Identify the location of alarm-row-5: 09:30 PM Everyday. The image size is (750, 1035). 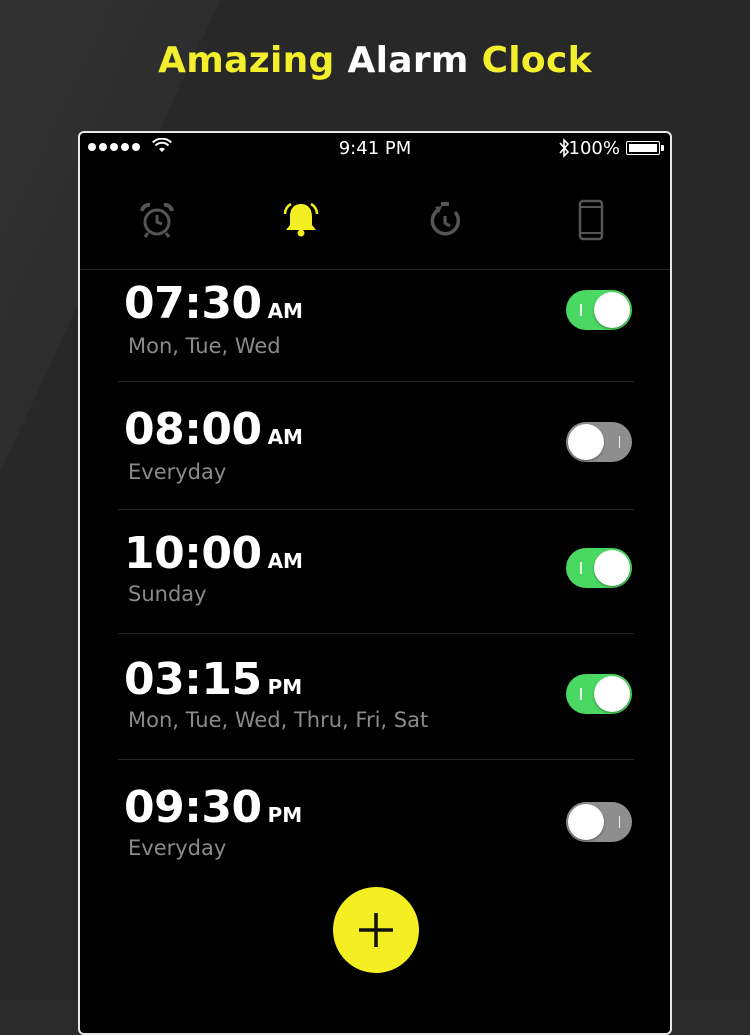
(376, 815).